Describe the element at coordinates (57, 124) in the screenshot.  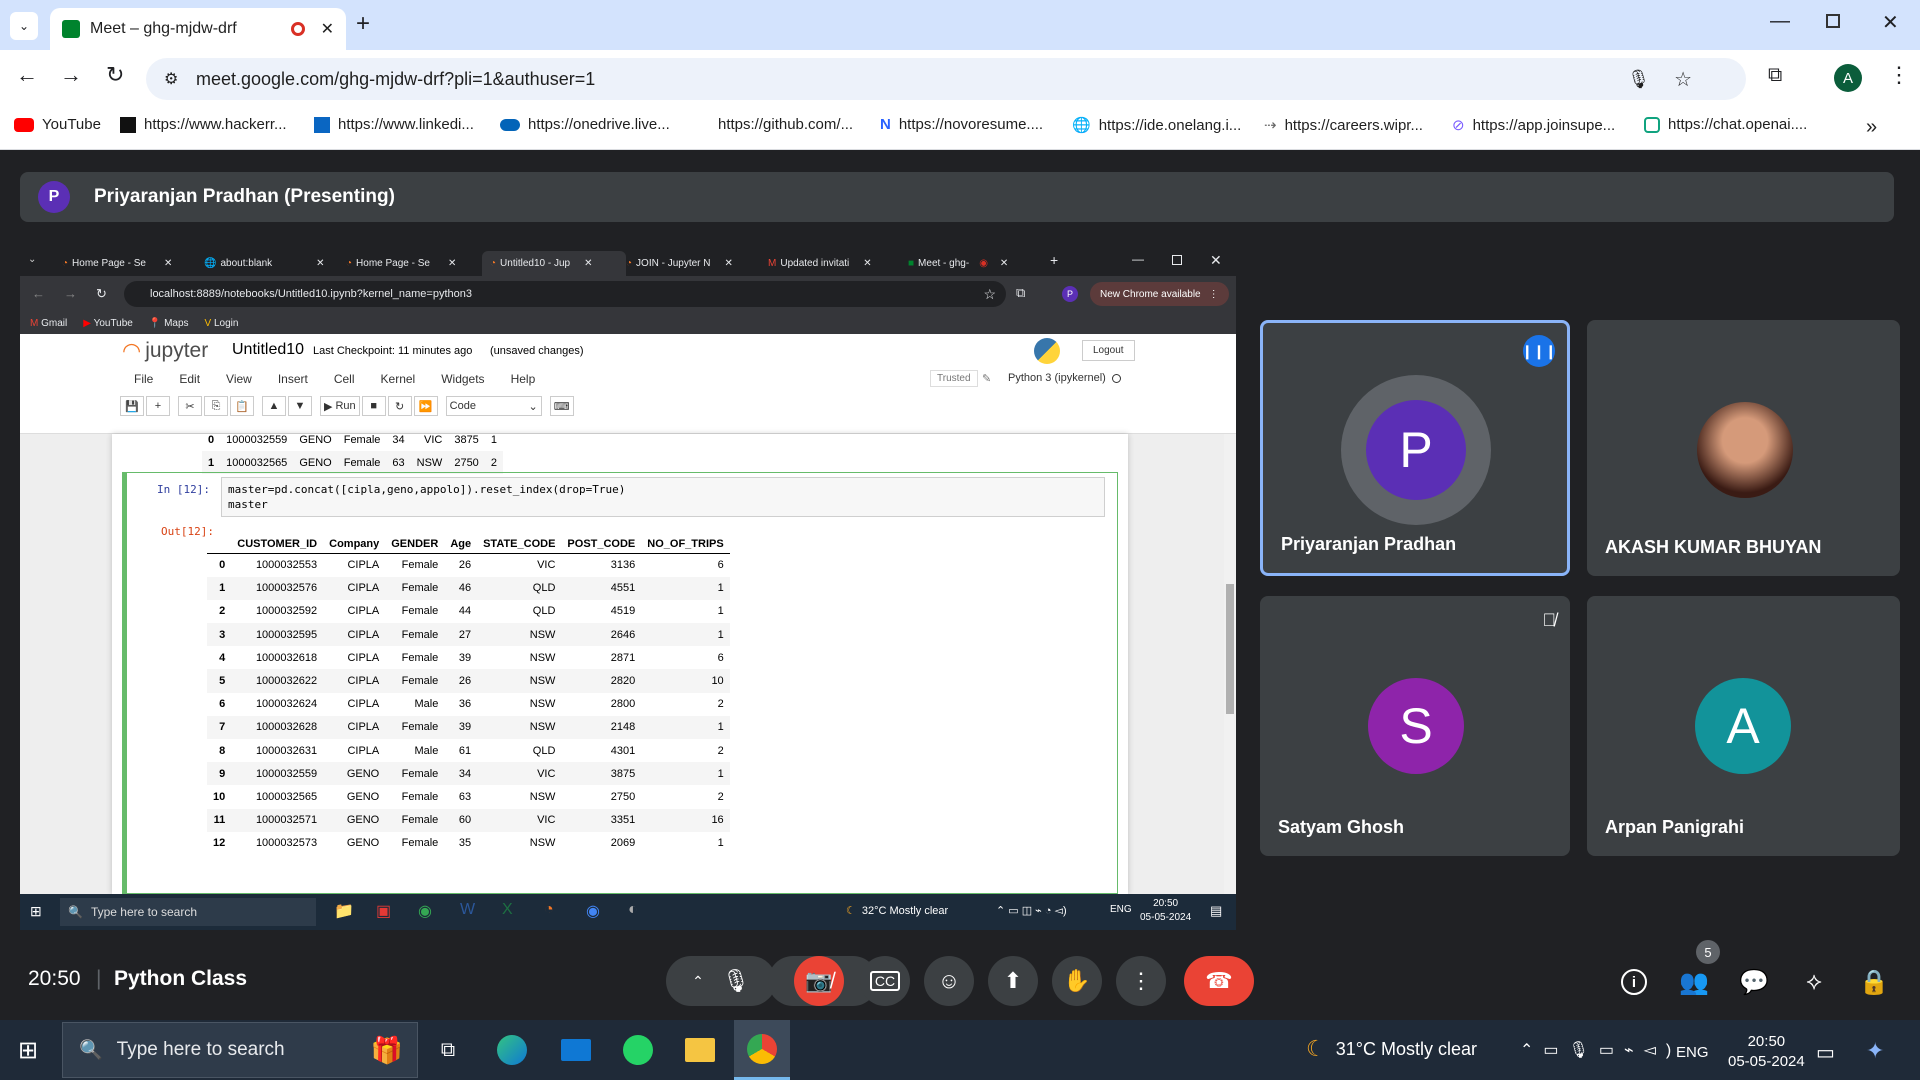
I see `bookmark-youtube: YouTube` at that location.